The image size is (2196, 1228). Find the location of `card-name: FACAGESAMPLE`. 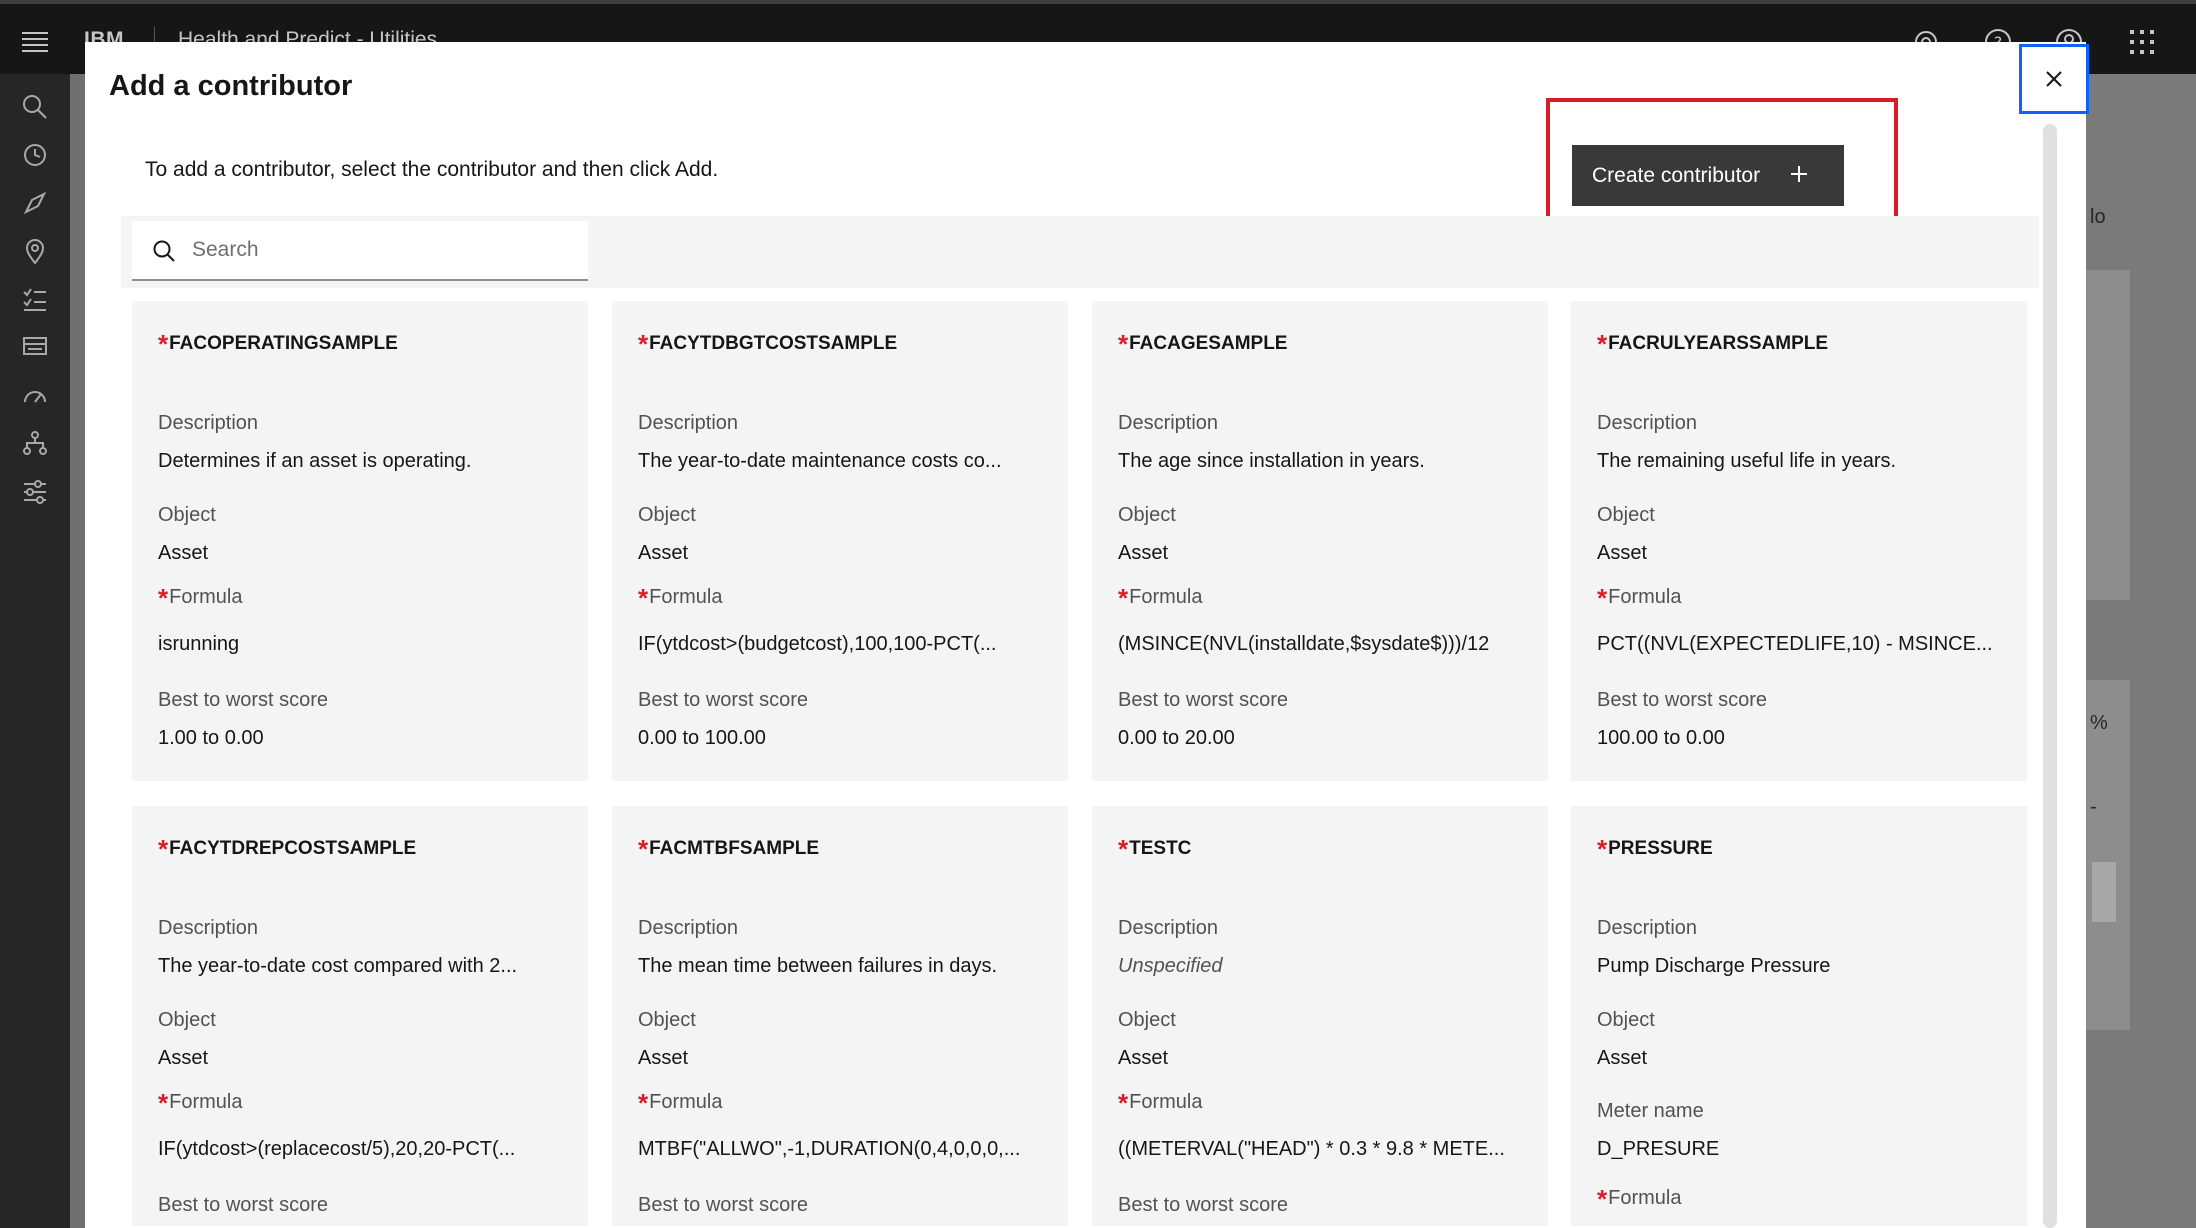

card-name: FACAGESAMPLE is located at coordinates (1208, 343).